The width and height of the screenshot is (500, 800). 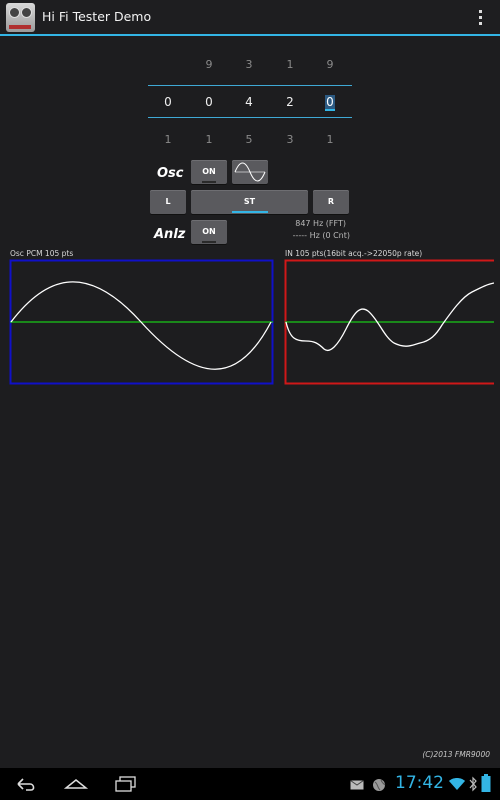 What do you see at coordinates (357, 785) in the screenshot?
I see `gmail-icon` at bounding box center [357, 785].